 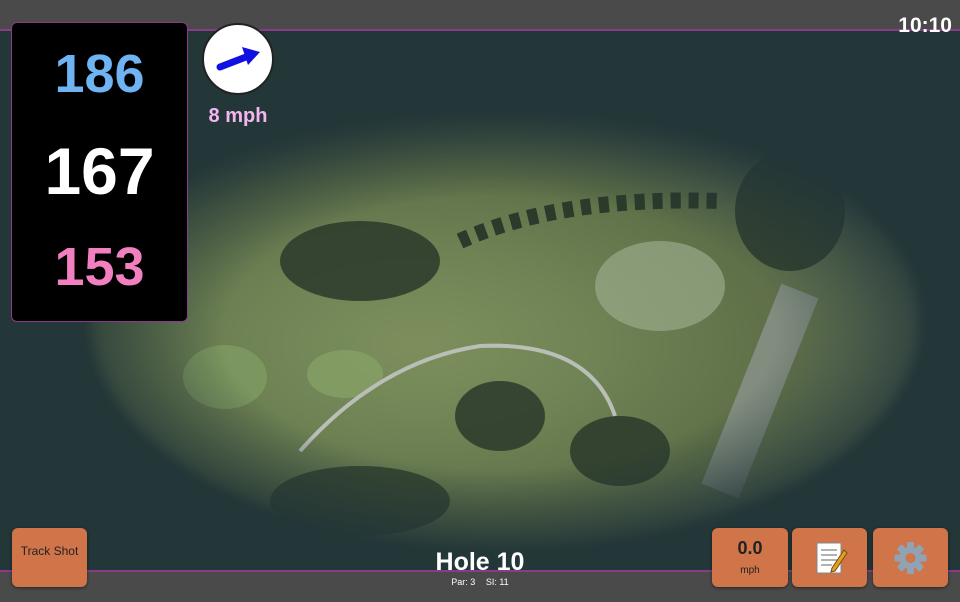 What do you see at coordinates (99, 267) in the screenshot?
I see `distance-front: 153` at bounding box center [99, 267].